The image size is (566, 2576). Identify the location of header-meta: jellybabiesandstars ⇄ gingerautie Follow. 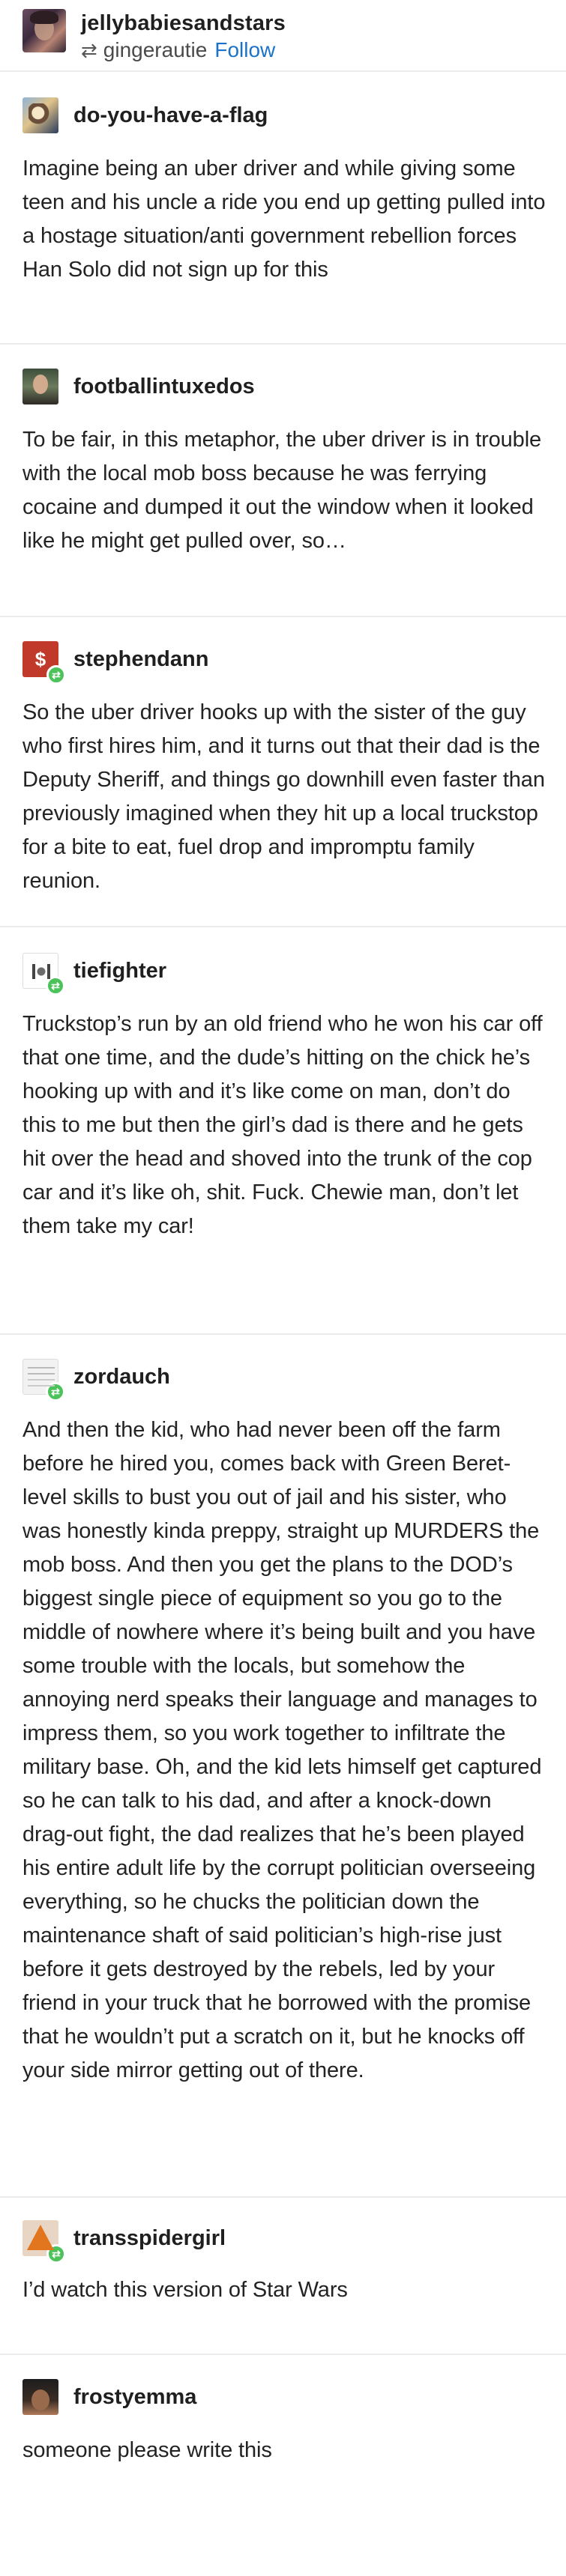
(183, 36).